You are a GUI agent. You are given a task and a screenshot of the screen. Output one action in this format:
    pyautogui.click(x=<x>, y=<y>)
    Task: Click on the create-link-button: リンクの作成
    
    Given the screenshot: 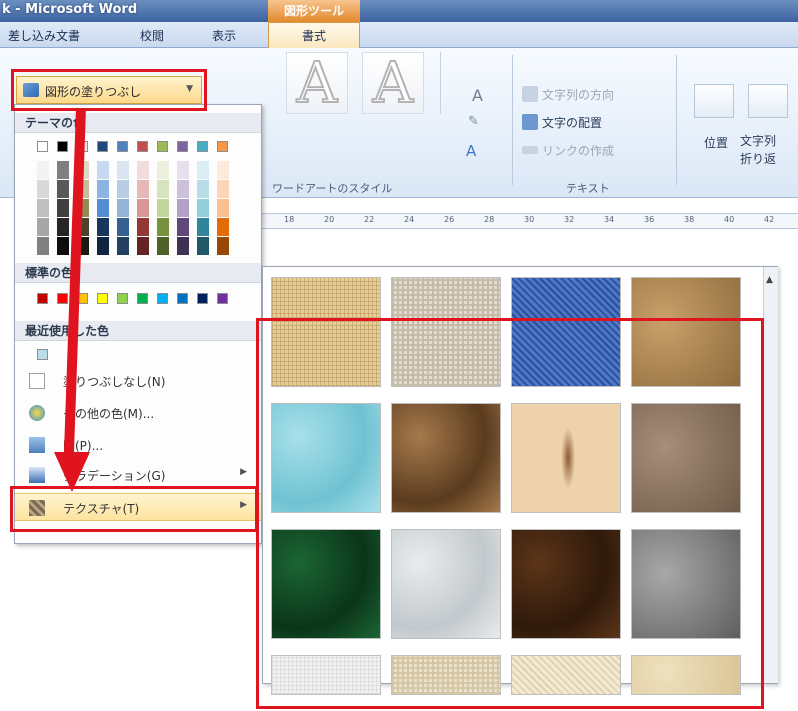 What is the action you would take?
    pyautogui.click(x=578, y=150)
    